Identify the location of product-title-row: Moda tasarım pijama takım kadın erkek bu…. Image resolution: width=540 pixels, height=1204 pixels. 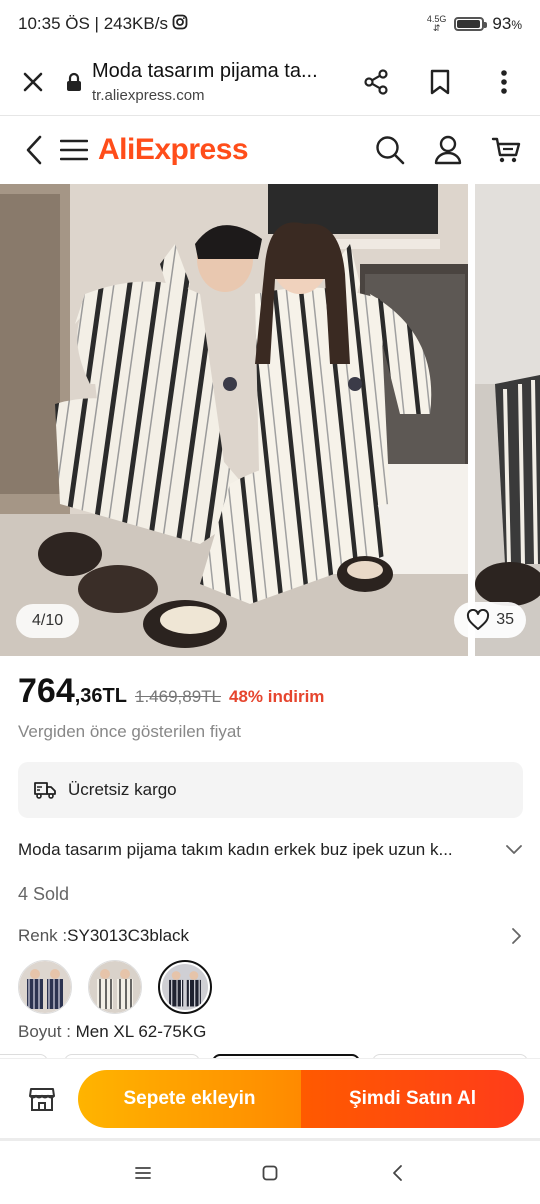
(270, 850).